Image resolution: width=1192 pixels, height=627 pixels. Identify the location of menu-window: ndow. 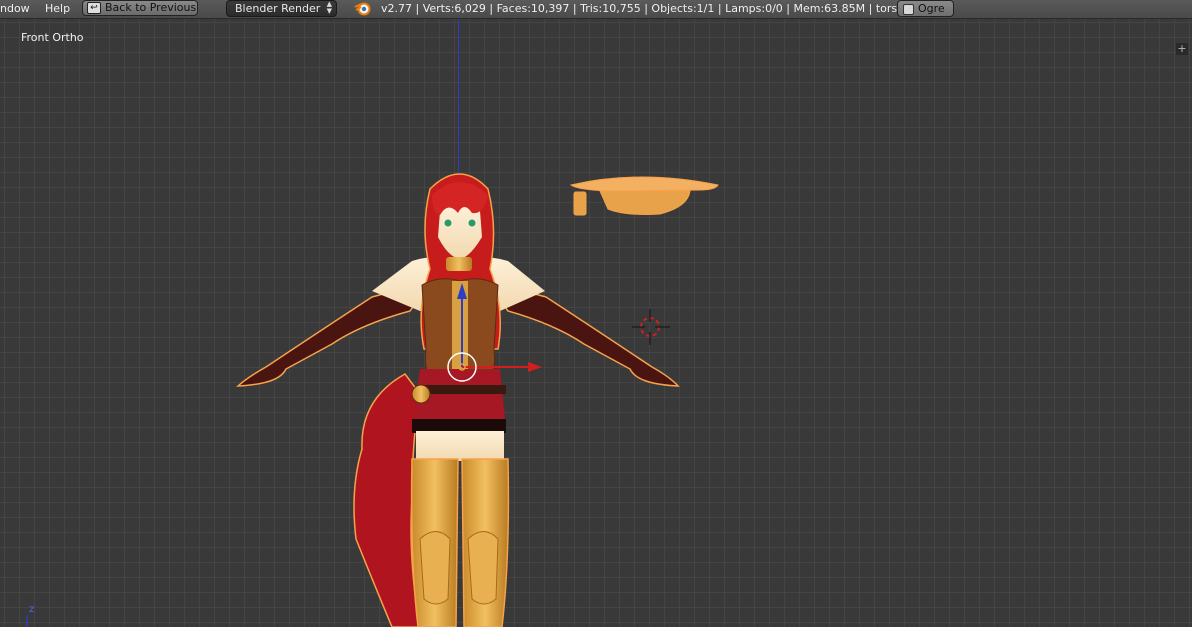
(15, 8).